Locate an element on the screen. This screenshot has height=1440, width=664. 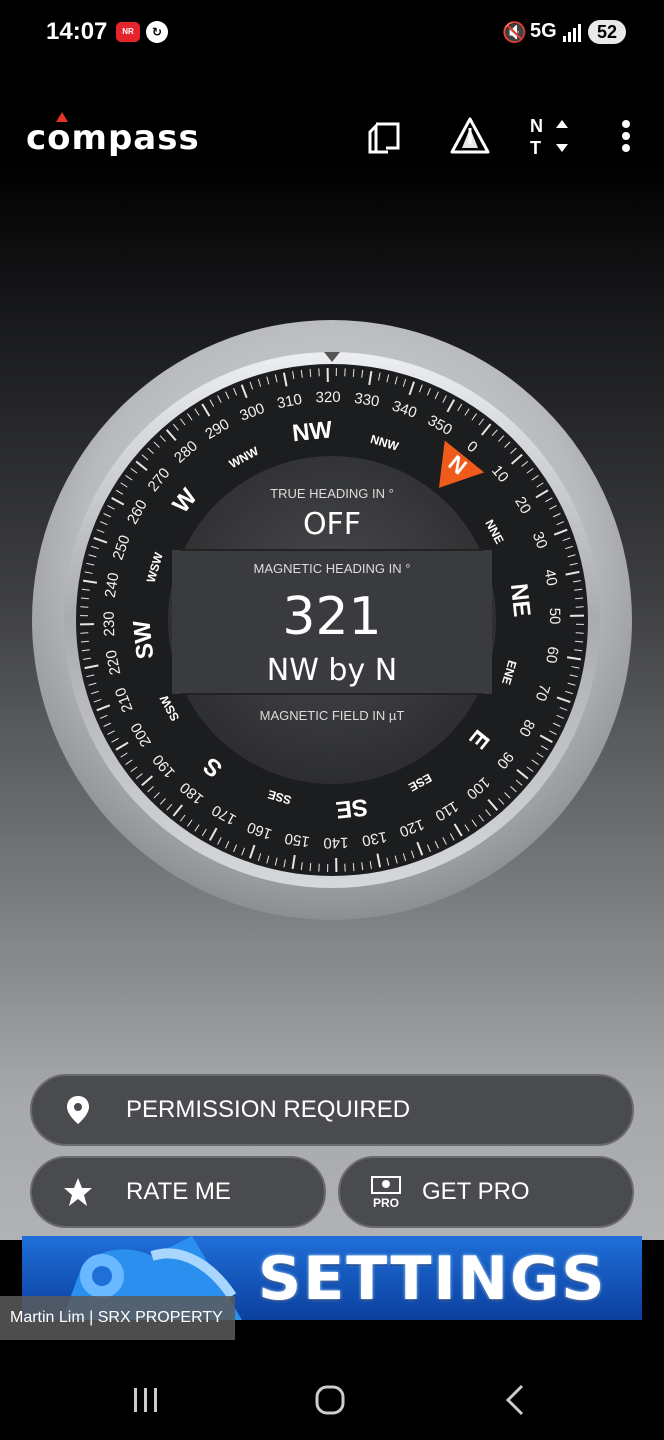
magnetic-heading-label: MAGNETIC HEADING IN ° is located at coordinates (332, 568).